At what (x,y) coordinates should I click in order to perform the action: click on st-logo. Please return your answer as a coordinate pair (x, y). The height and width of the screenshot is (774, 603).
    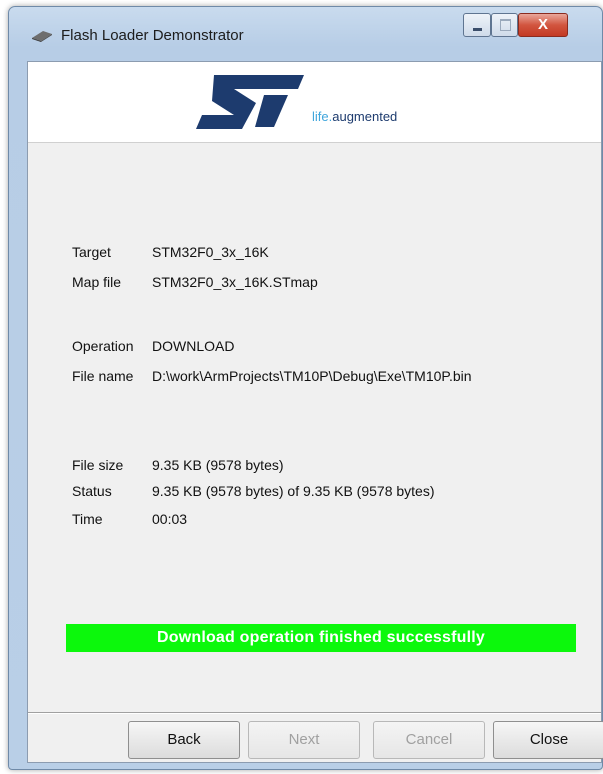
    Looking at the image, I should click on (250, 102).